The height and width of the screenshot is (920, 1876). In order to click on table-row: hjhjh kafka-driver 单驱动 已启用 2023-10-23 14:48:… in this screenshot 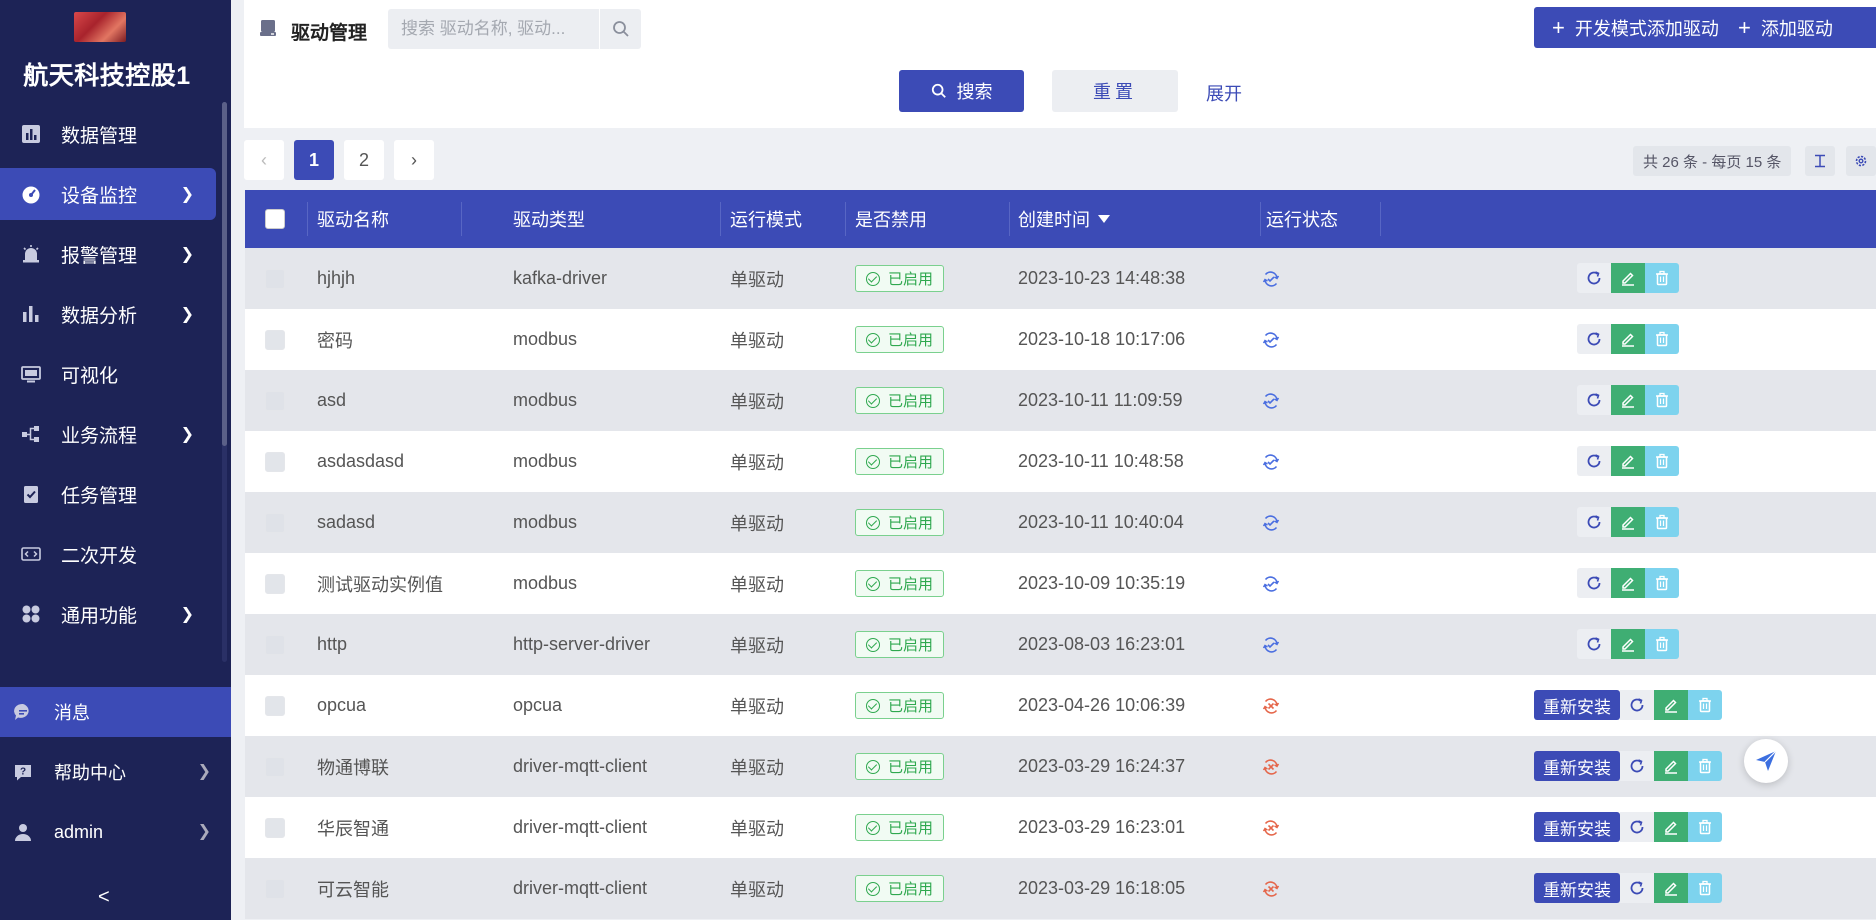, I will do `click(1060, 278)`.